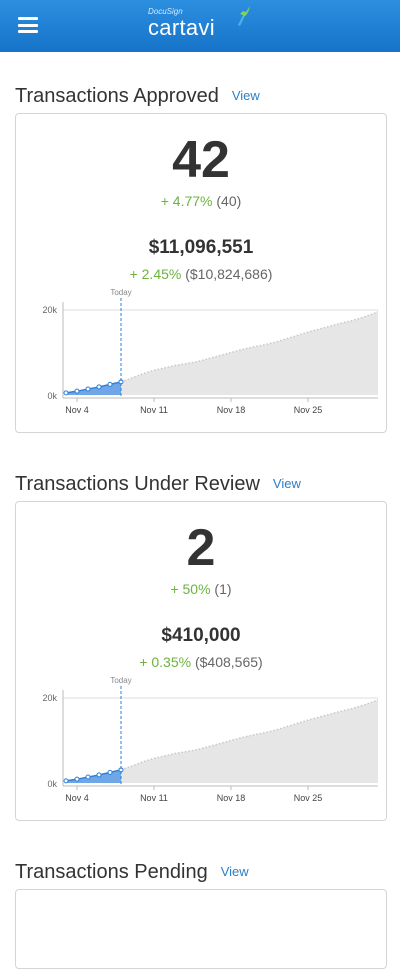 Image resolution: width=400 pixels, height=969 pixels. Describe the element at coordinates (137, 484) in the screenshot. I see `section-title-text: Transactions Under Review` at that location.